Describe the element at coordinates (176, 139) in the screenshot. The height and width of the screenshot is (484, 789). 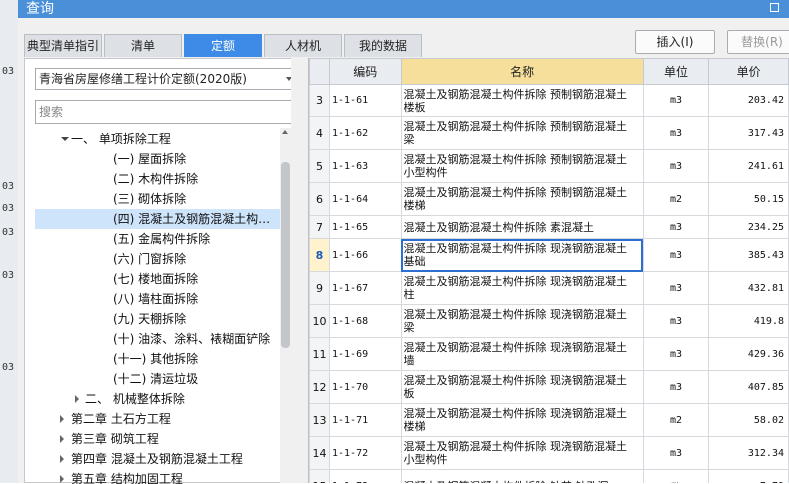
I see `tree-node: 一、 单项拆除工程` at that location.